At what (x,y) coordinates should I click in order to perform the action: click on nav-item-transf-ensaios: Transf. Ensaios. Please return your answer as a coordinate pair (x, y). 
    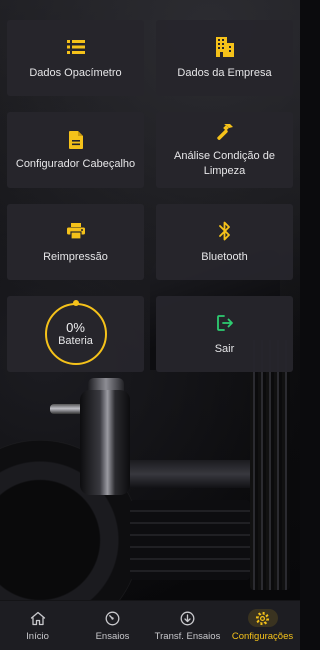
    Looking at the image, I should click on (187, 625).